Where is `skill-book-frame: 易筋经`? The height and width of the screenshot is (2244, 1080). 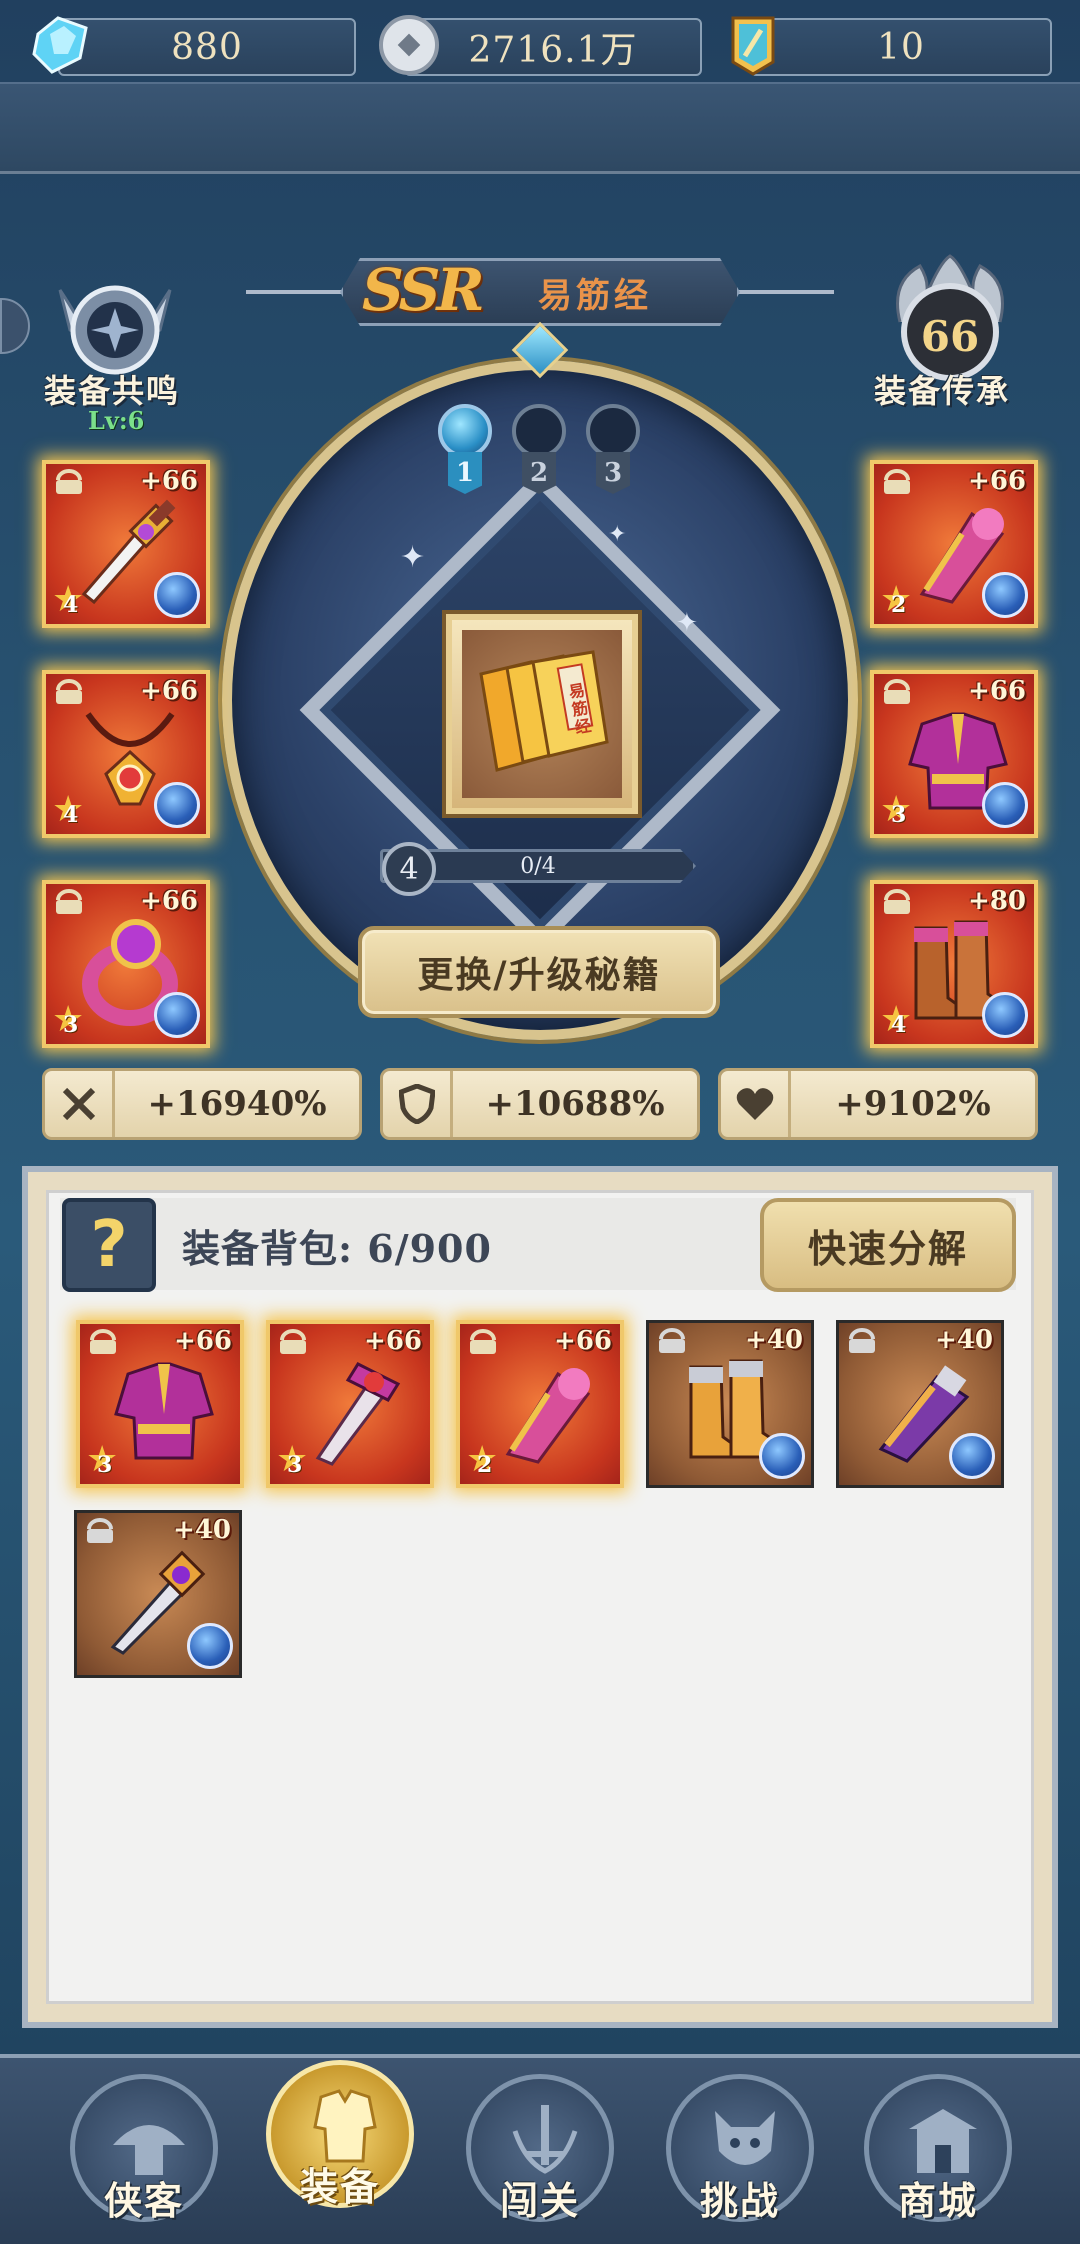 skill-book-frame: 易筋经 is located at coordinates (542, 714).